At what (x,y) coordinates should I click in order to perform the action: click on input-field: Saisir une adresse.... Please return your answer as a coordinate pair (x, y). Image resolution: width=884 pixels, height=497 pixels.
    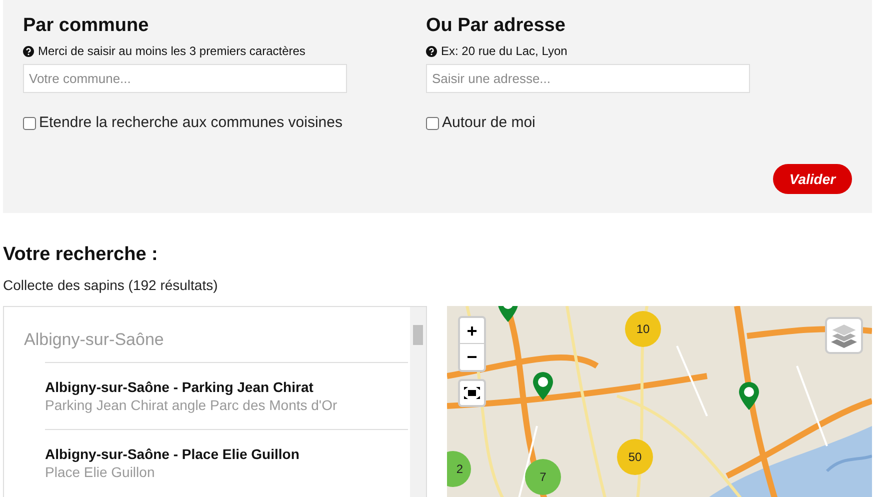
    Looking at the image, I should click on (588, 78).